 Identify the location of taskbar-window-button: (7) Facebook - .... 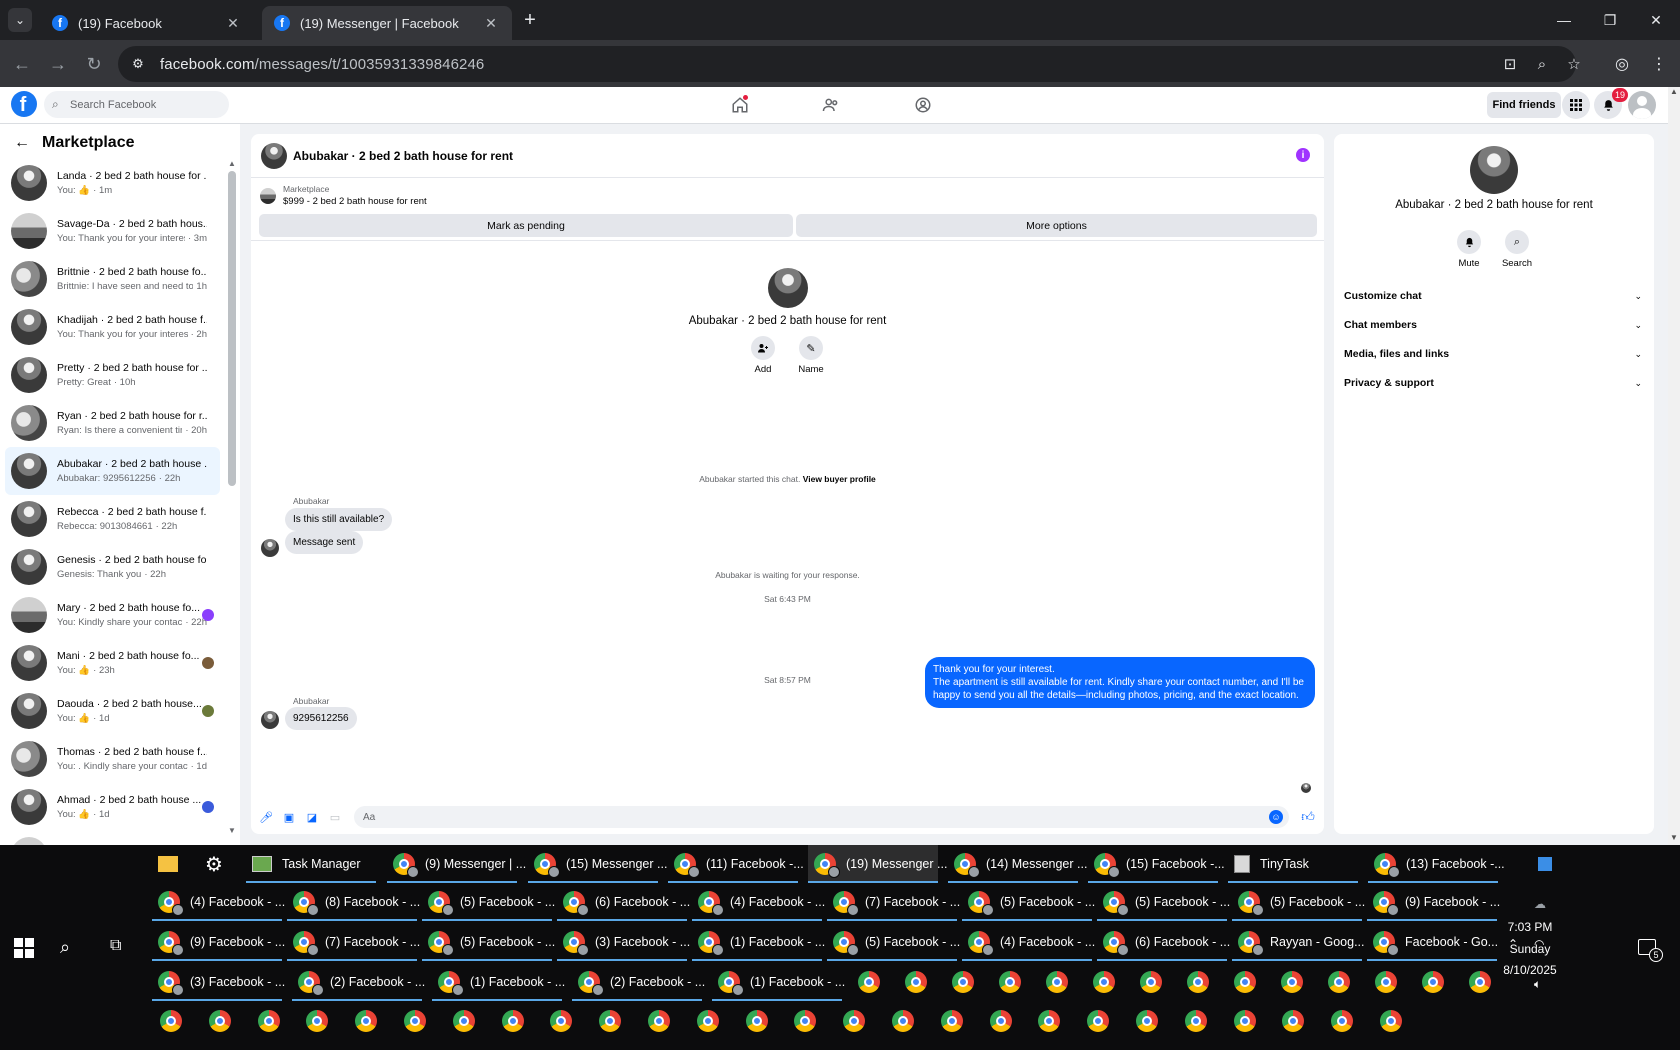
(353, 942).